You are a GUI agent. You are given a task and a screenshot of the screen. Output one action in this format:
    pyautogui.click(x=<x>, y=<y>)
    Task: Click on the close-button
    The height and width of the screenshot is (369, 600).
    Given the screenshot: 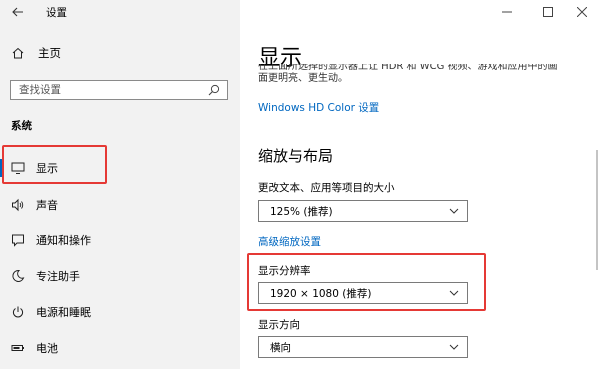 What is the action you would take?
    pyautogui.click(x=582, y=12)
    